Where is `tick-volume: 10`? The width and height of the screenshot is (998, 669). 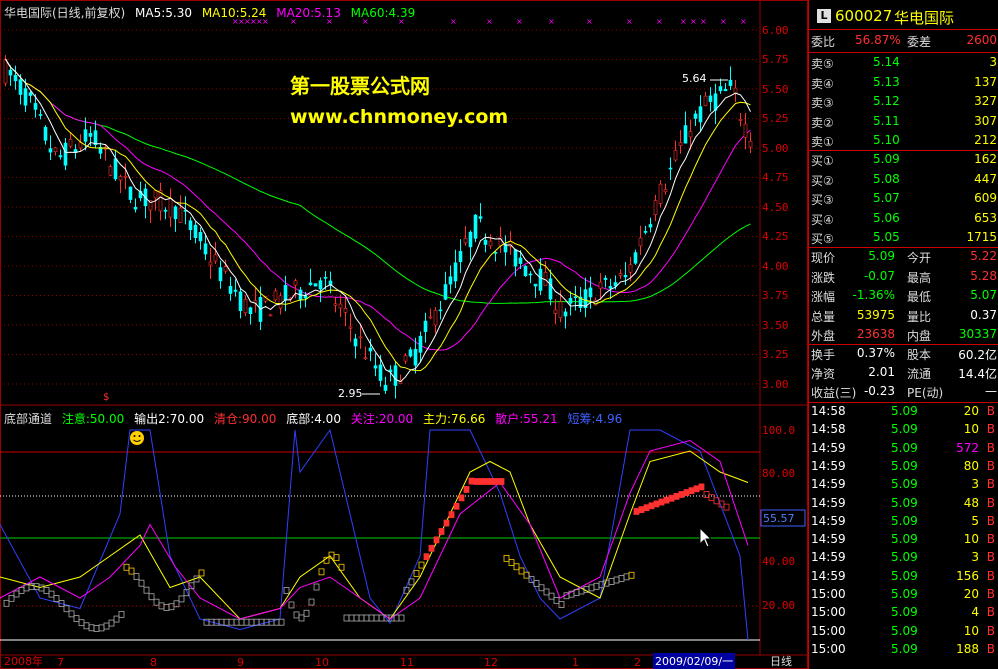 tick-volume: 10 is located at coordinates (971, 539).